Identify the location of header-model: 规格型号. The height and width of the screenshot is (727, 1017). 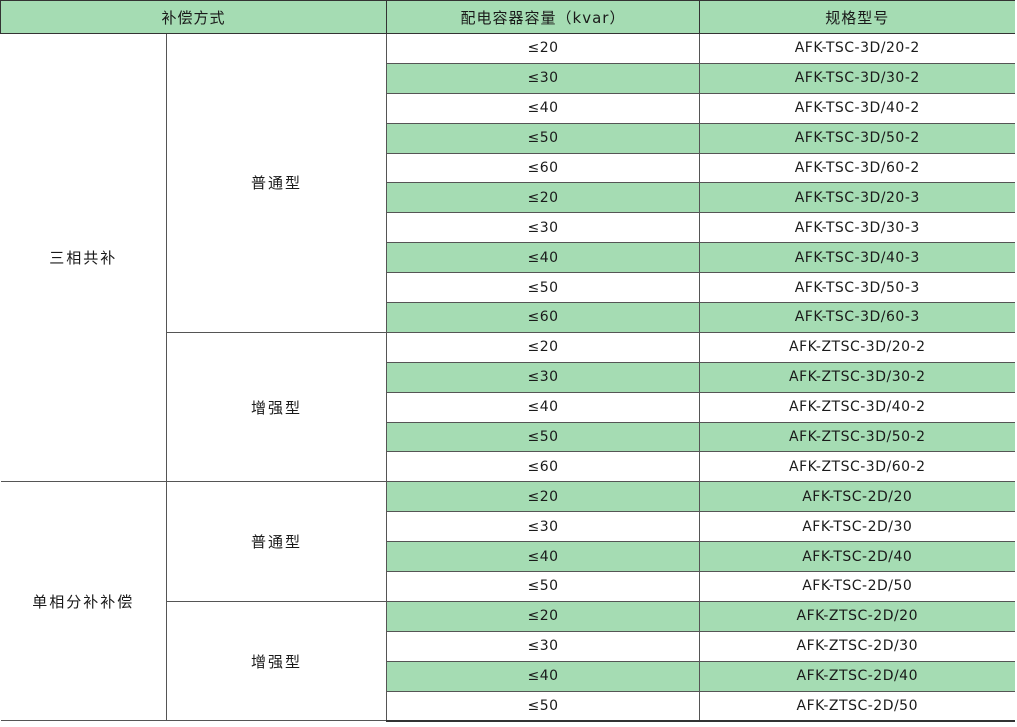
(857, 17).